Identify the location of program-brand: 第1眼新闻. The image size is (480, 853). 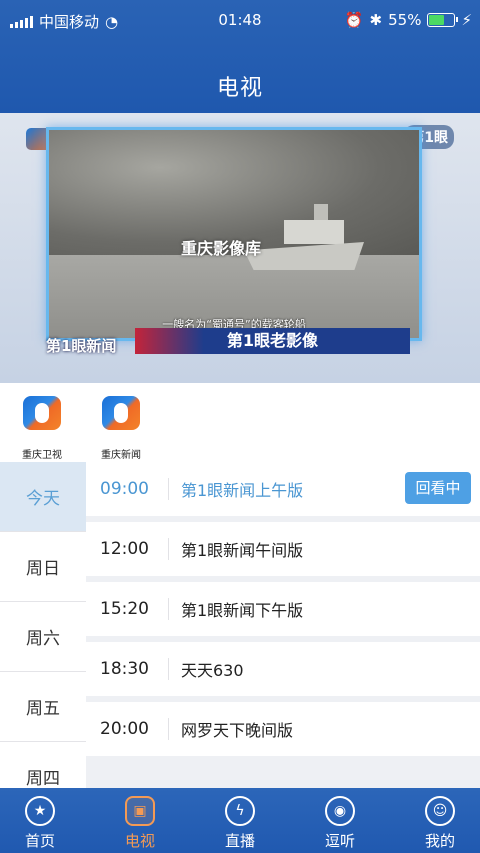
(81, 346).